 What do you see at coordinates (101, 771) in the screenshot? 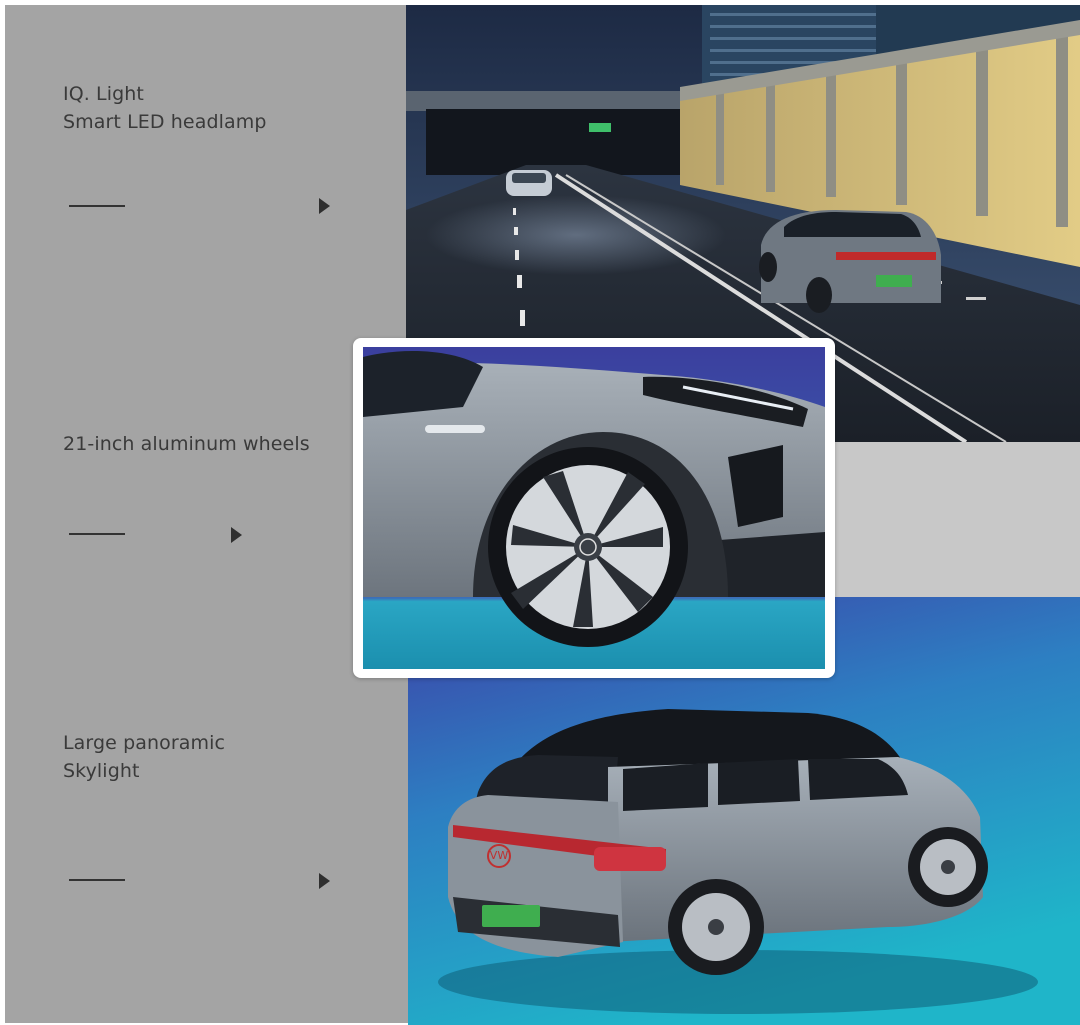
I see `feature-skylight-line-2: Skylight` at bounding box center [101, 771].